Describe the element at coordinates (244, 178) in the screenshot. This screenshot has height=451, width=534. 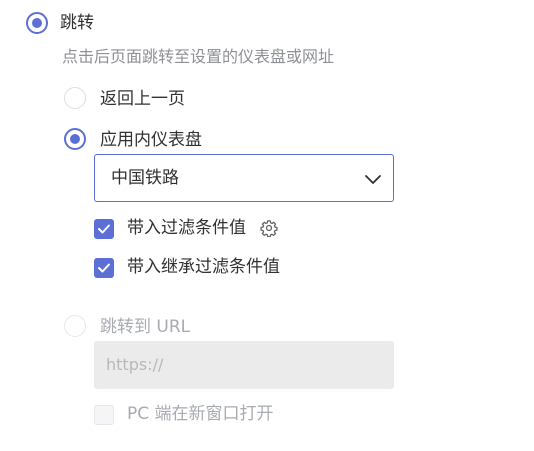
I see `dashboard-select: 中国铁路` at that location.